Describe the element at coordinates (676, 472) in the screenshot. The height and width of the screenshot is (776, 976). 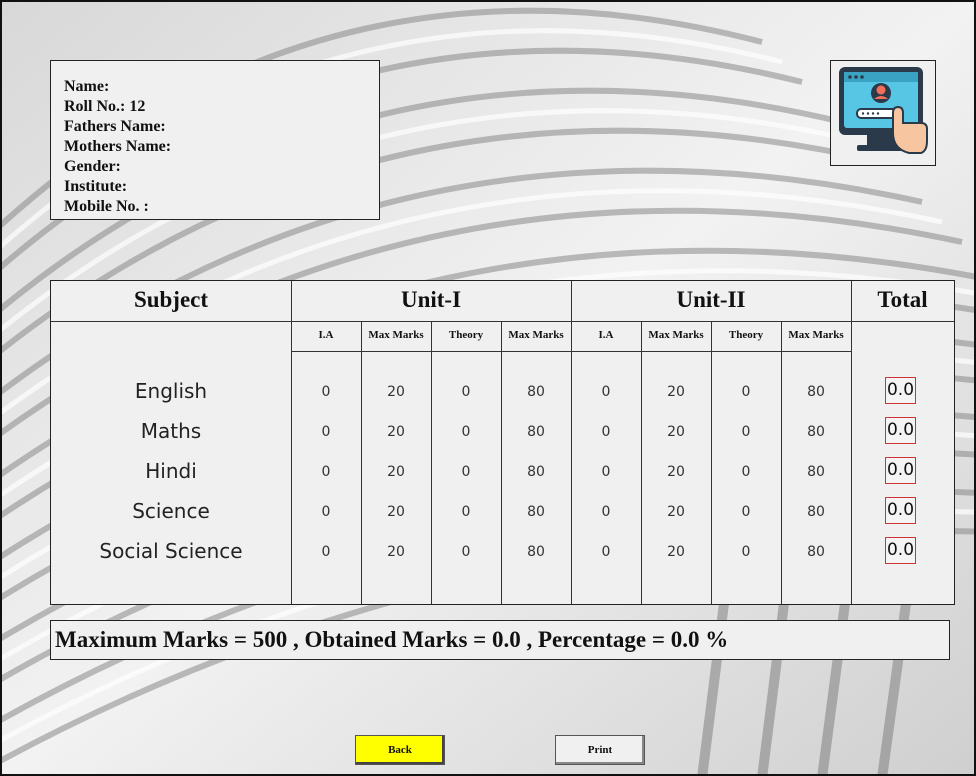
I see `cell-hindi-u2-max1: 20` at that location.